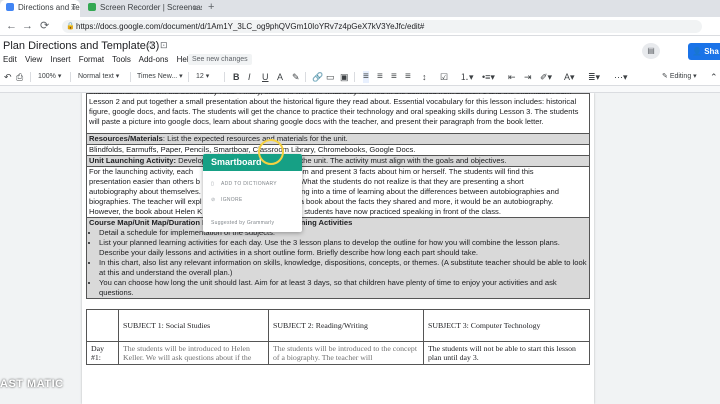  What do you see at coordinates (191, 160) in the screenshot?
I see `launch-instructions-a: Develop` at bounding box center [191, 160].